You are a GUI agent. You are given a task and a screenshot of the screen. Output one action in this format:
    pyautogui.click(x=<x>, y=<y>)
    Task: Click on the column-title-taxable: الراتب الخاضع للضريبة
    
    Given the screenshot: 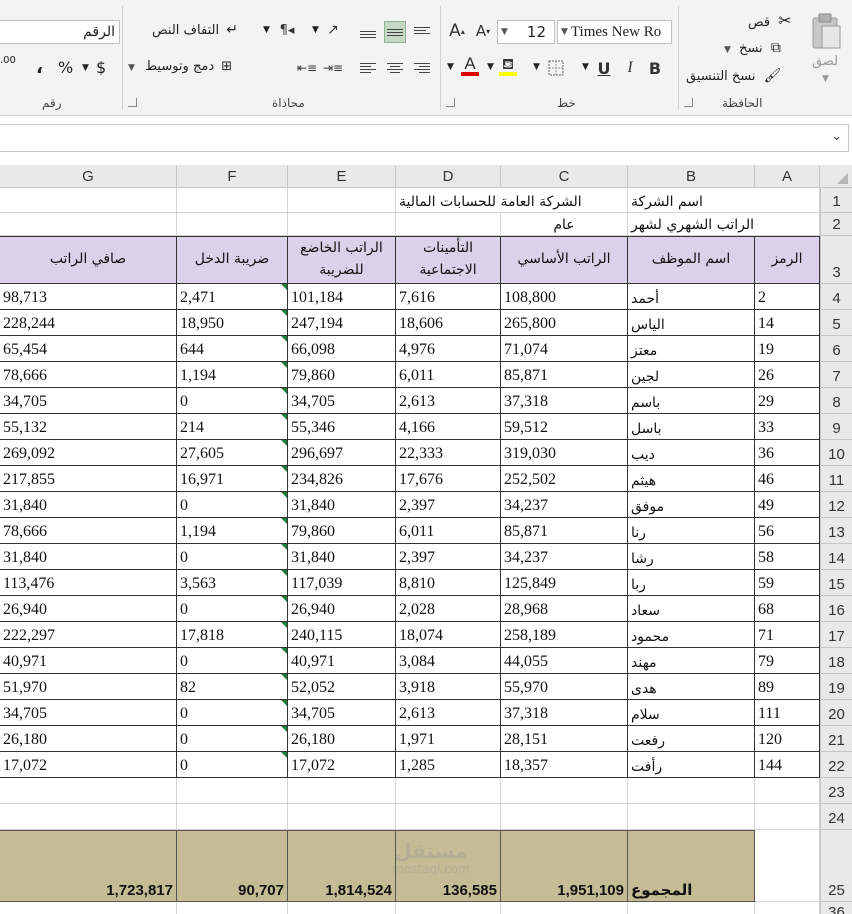 What is the action you would take?
    pyautogui.click(x=342, y=260)
    